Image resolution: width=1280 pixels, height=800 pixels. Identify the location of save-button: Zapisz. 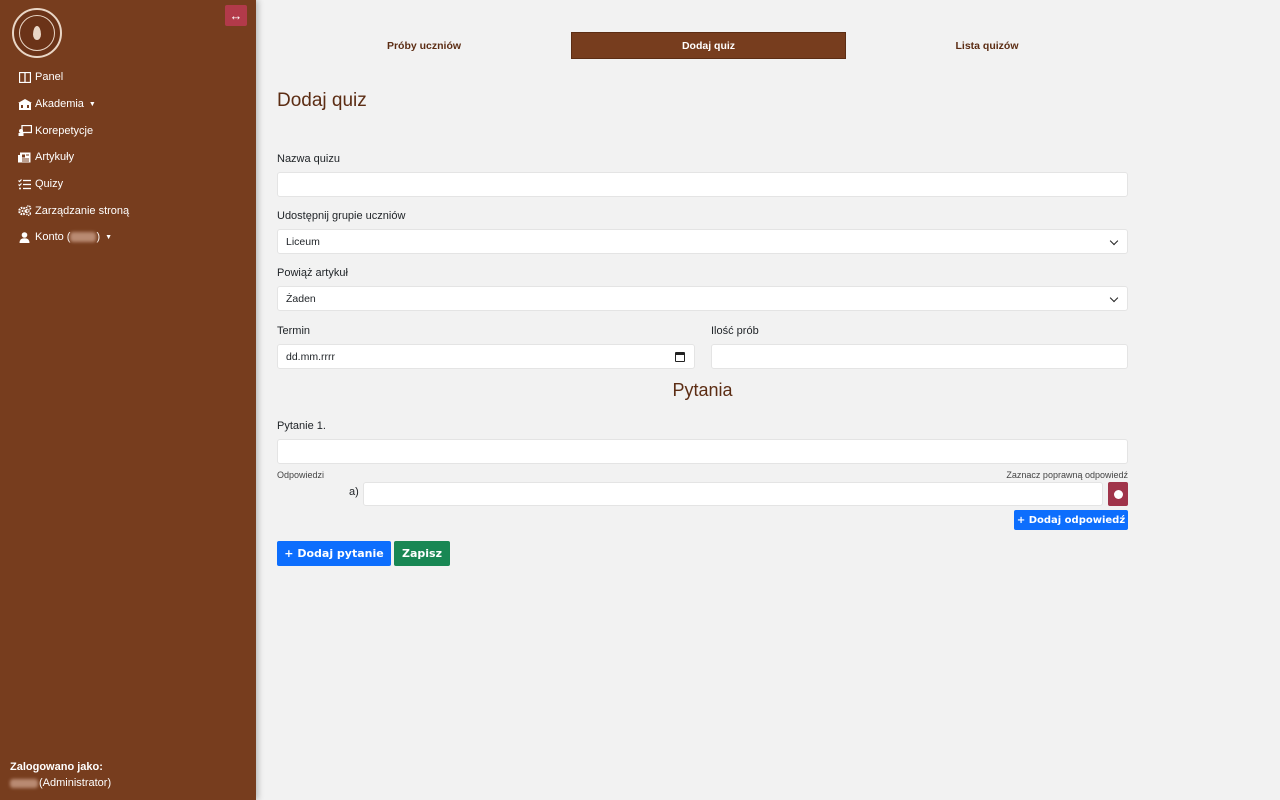
(422, 553).